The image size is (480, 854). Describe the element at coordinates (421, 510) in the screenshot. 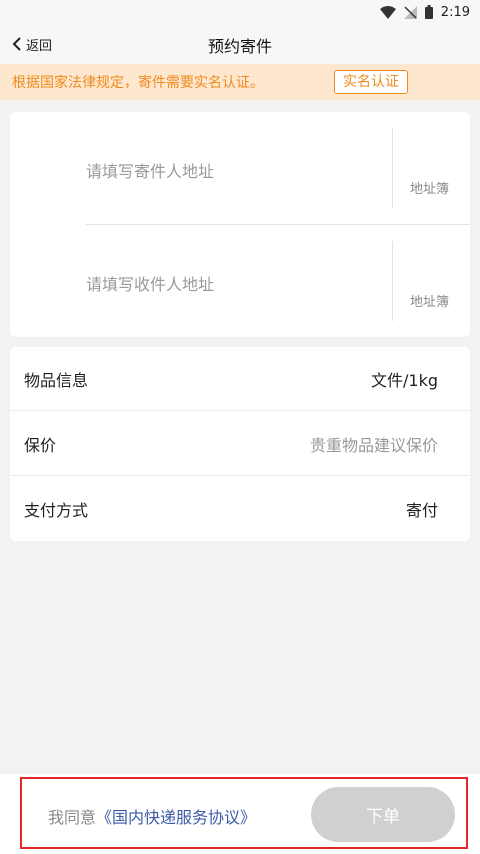

I see `payment-method-value: 寄付` at that location.